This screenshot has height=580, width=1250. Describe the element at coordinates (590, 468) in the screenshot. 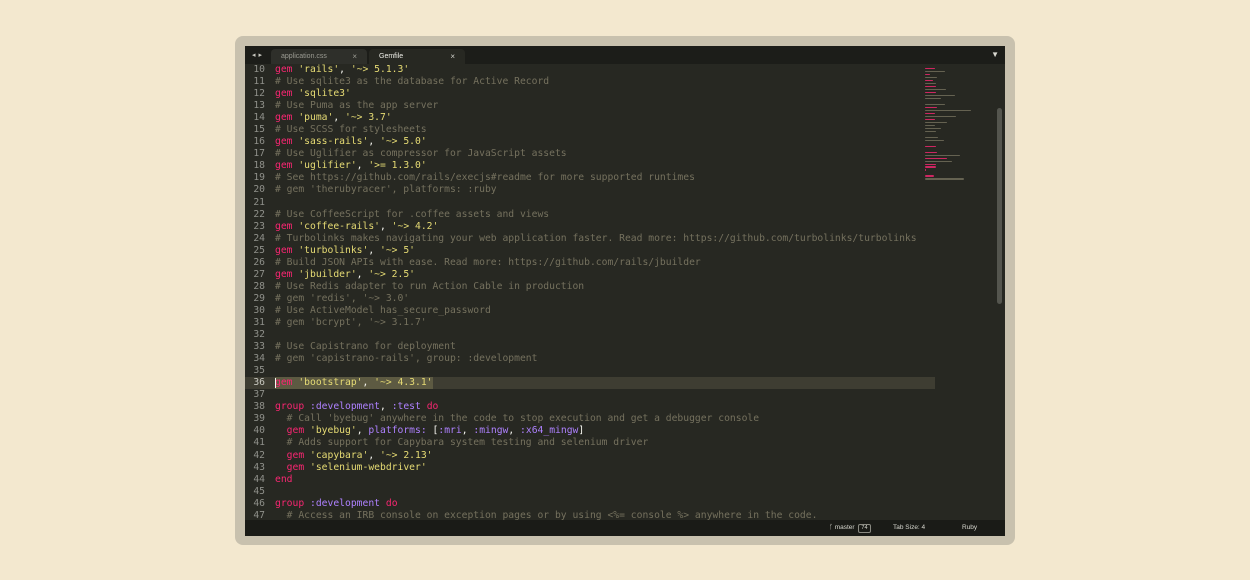

I see `code-line: 43 gem 'selenium-webdriver'` at that location.